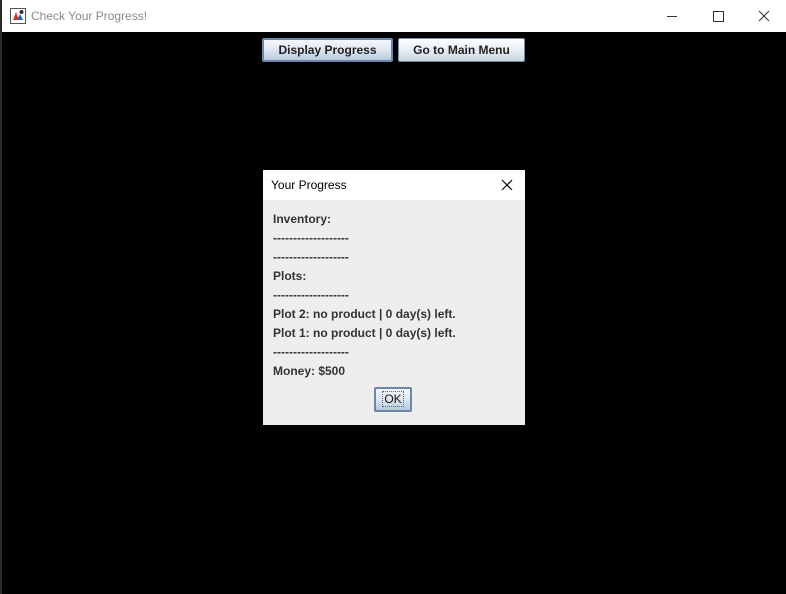 The width and height of the screenshot is (786, 594). I want to click on dialog-title-bar: Your Progress, so click(394, 185).